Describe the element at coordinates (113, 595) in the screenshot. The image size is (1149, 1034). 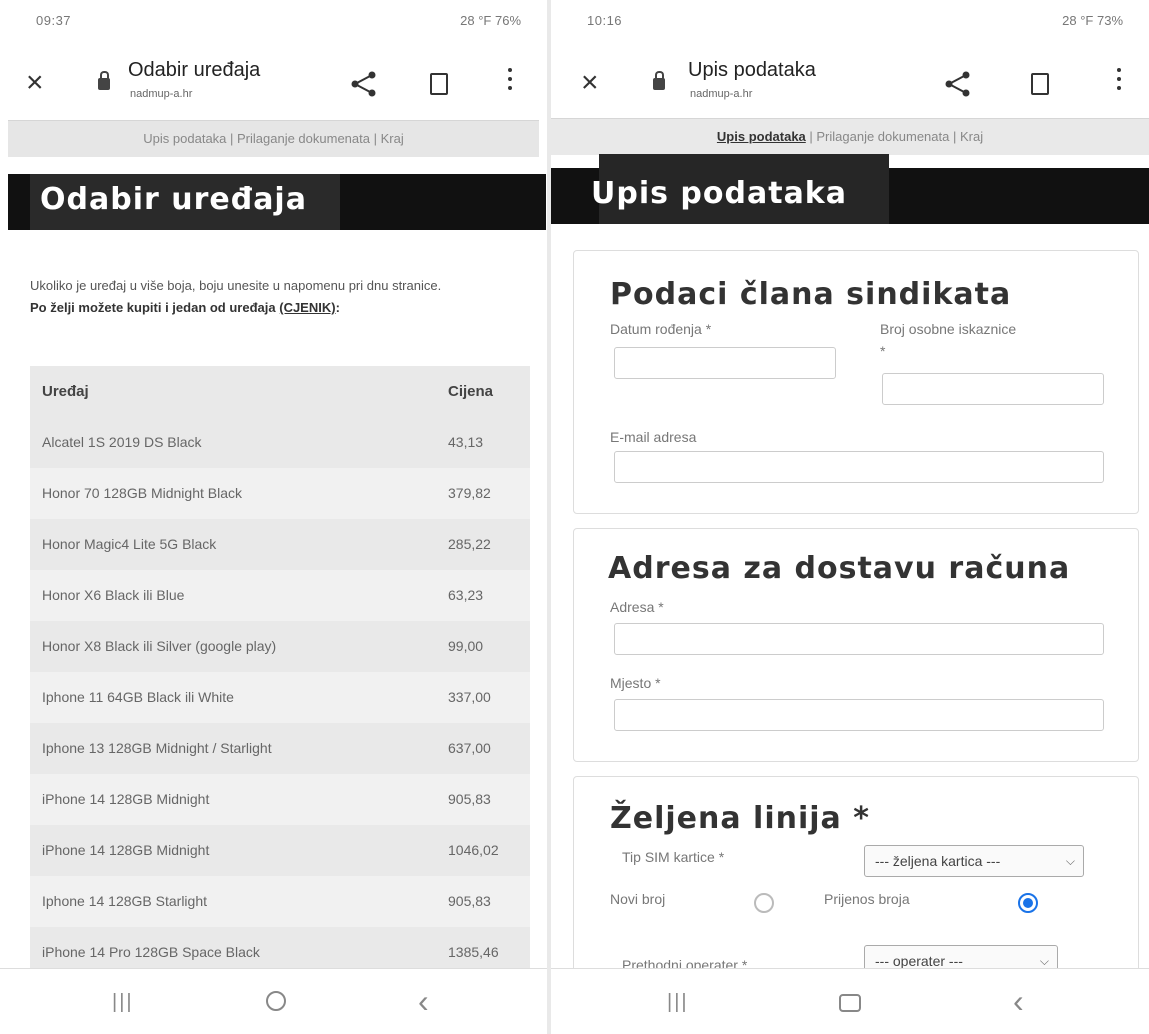
I see `device-name: Honor X6 Black ili Blue` at that location.